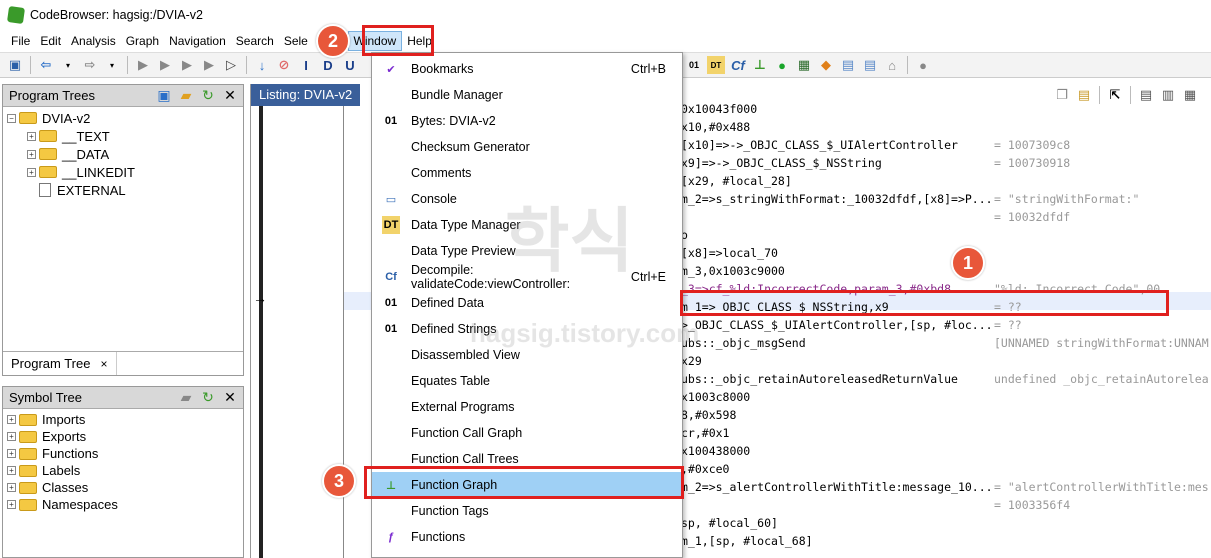 The width and height of the screenshot is (1211, 558). Describe the element at coordinates (826, 65) in the screenshot. I see `bookmark-diamond-icon: ◆` at that location.